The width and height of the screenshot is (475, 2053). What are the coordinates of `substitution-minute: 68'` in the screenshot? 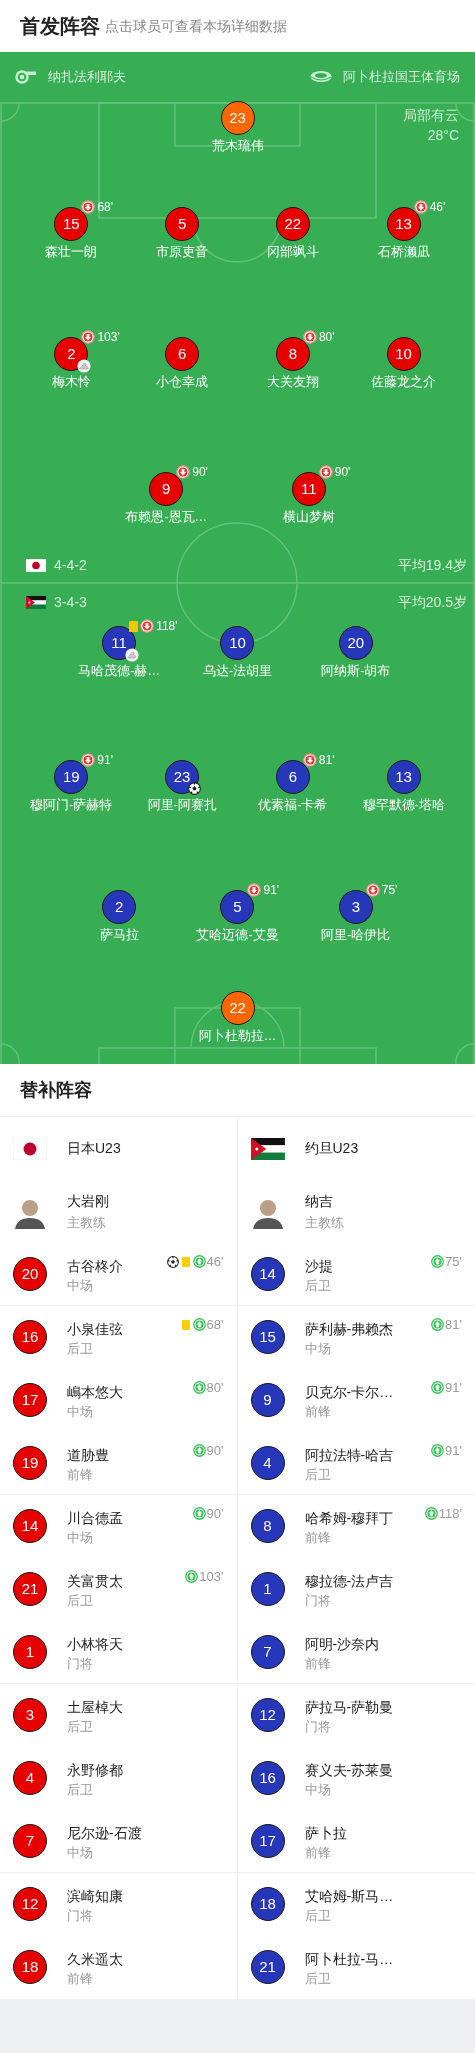 It's located at (215, 1324).